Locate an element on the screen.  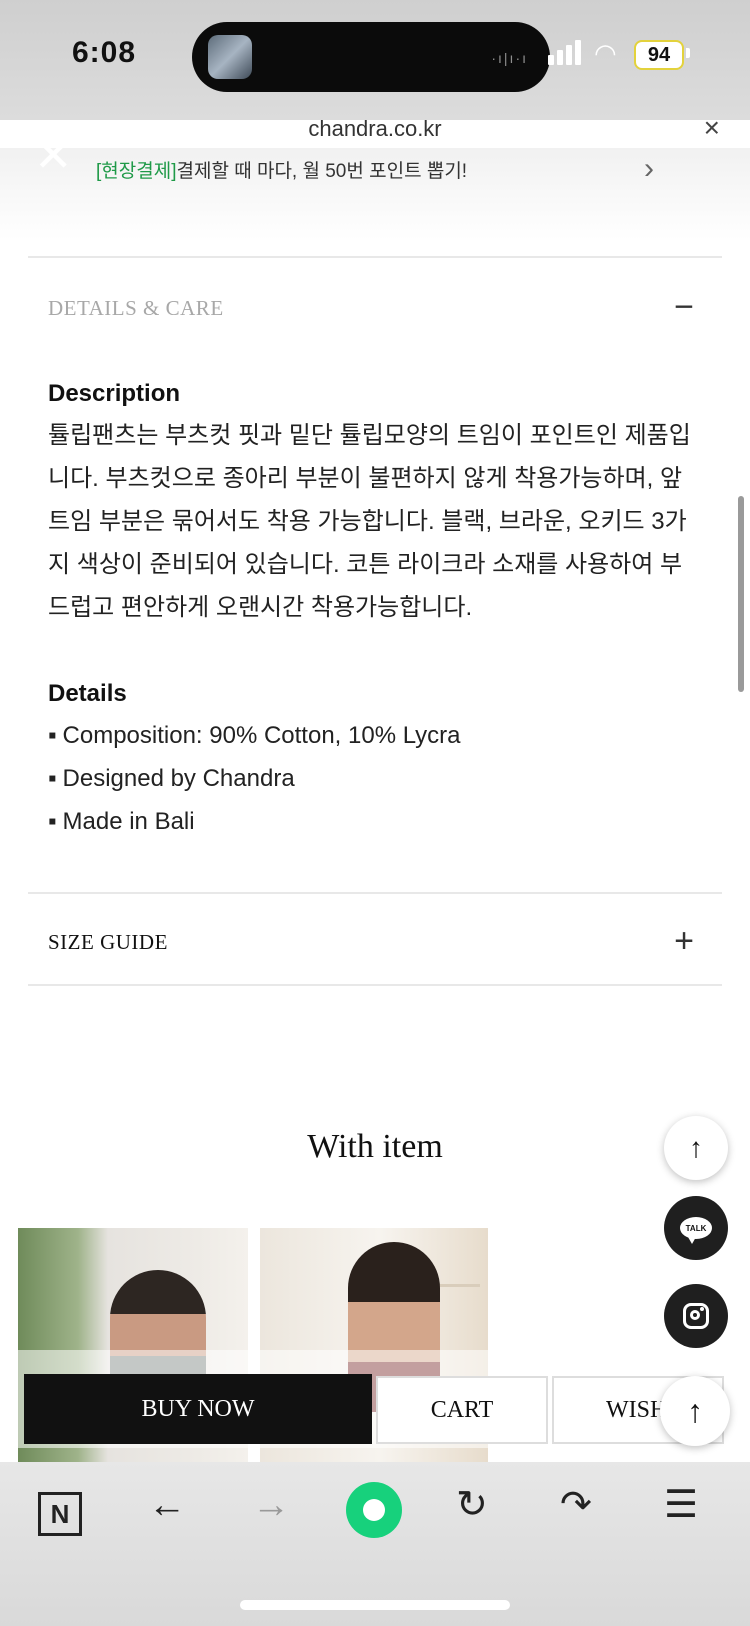
refresh-icon: ↻ is located at coordinates (472, 1505).